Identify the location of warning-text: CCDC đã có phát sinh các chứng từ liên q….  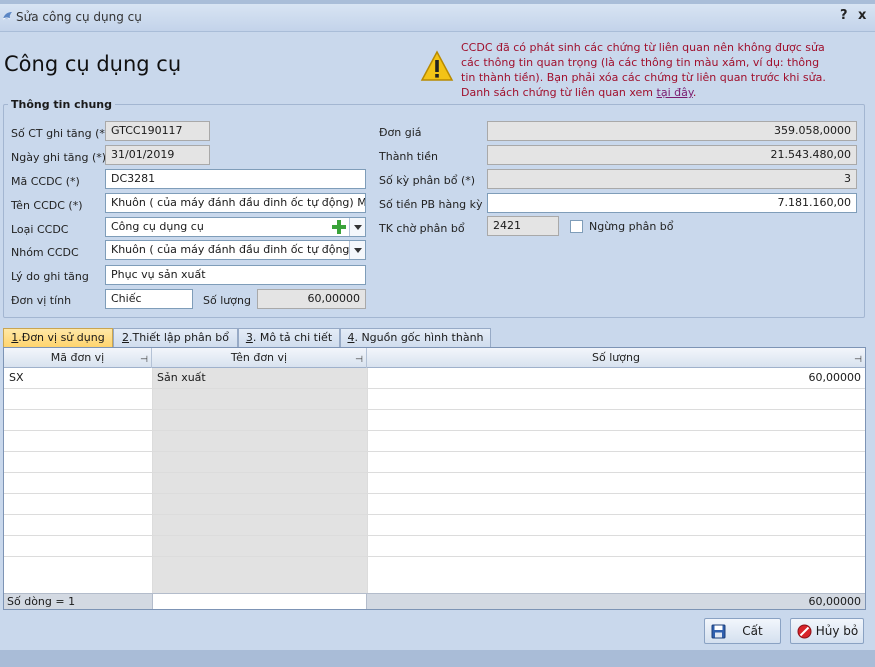
(643, 70).